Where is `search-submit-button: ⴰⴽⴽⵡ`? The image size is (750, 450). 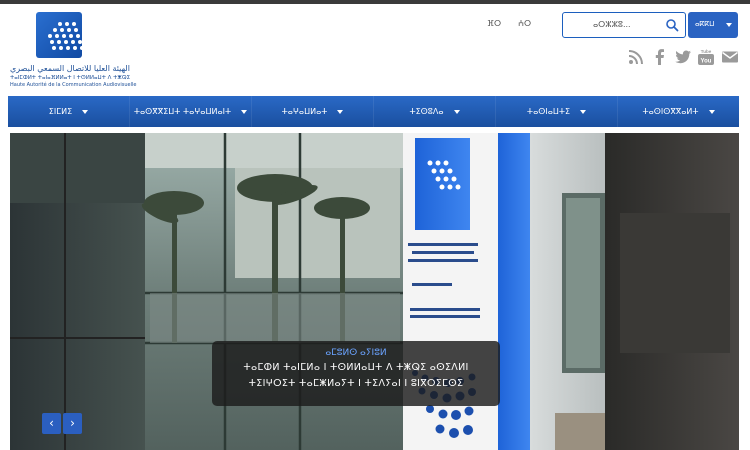
search-submit-button: ⴰⴽⴽⵡ is located at coordinates (713, 25).